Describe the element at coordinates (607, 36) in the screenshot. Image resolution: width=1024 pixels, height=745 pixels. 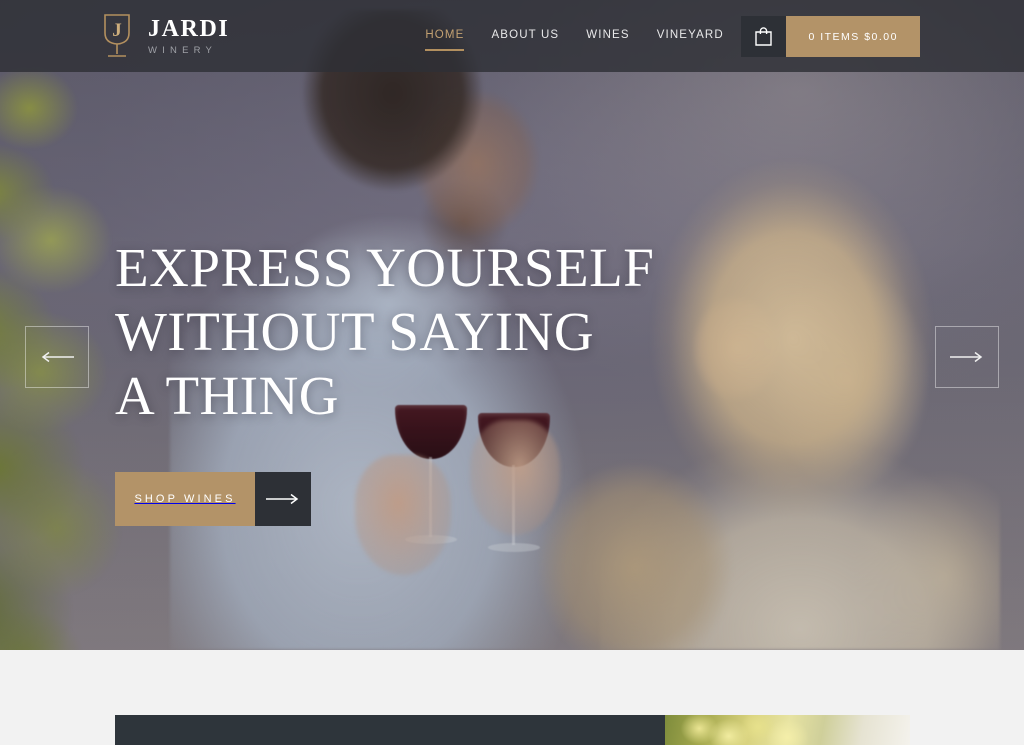
I see `nav-item-wines: WINES` at that location.